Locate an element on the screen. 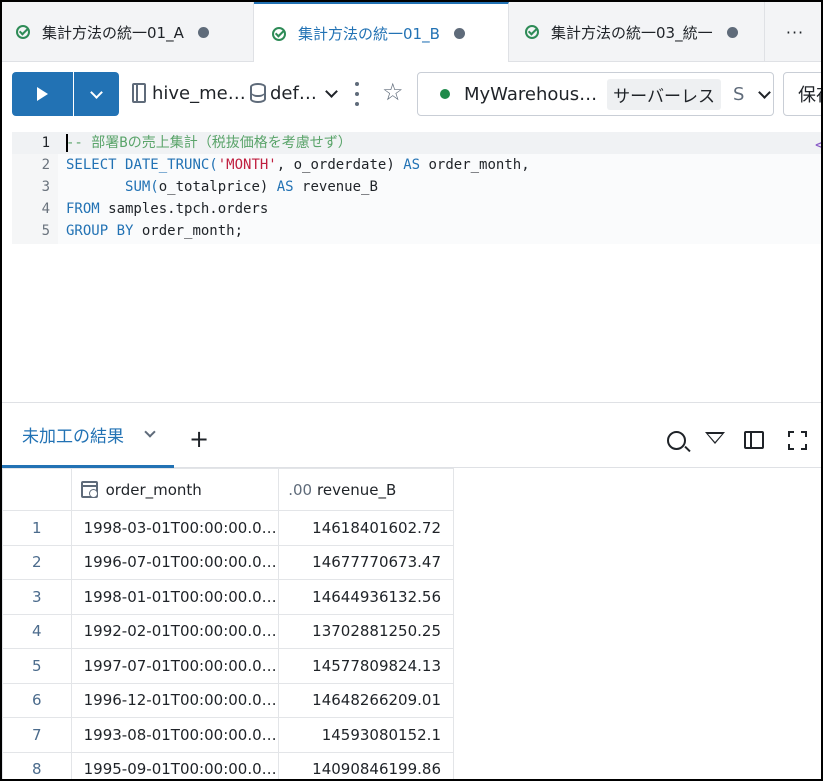  warehouse-size: S is located at coordinates (739, 94).